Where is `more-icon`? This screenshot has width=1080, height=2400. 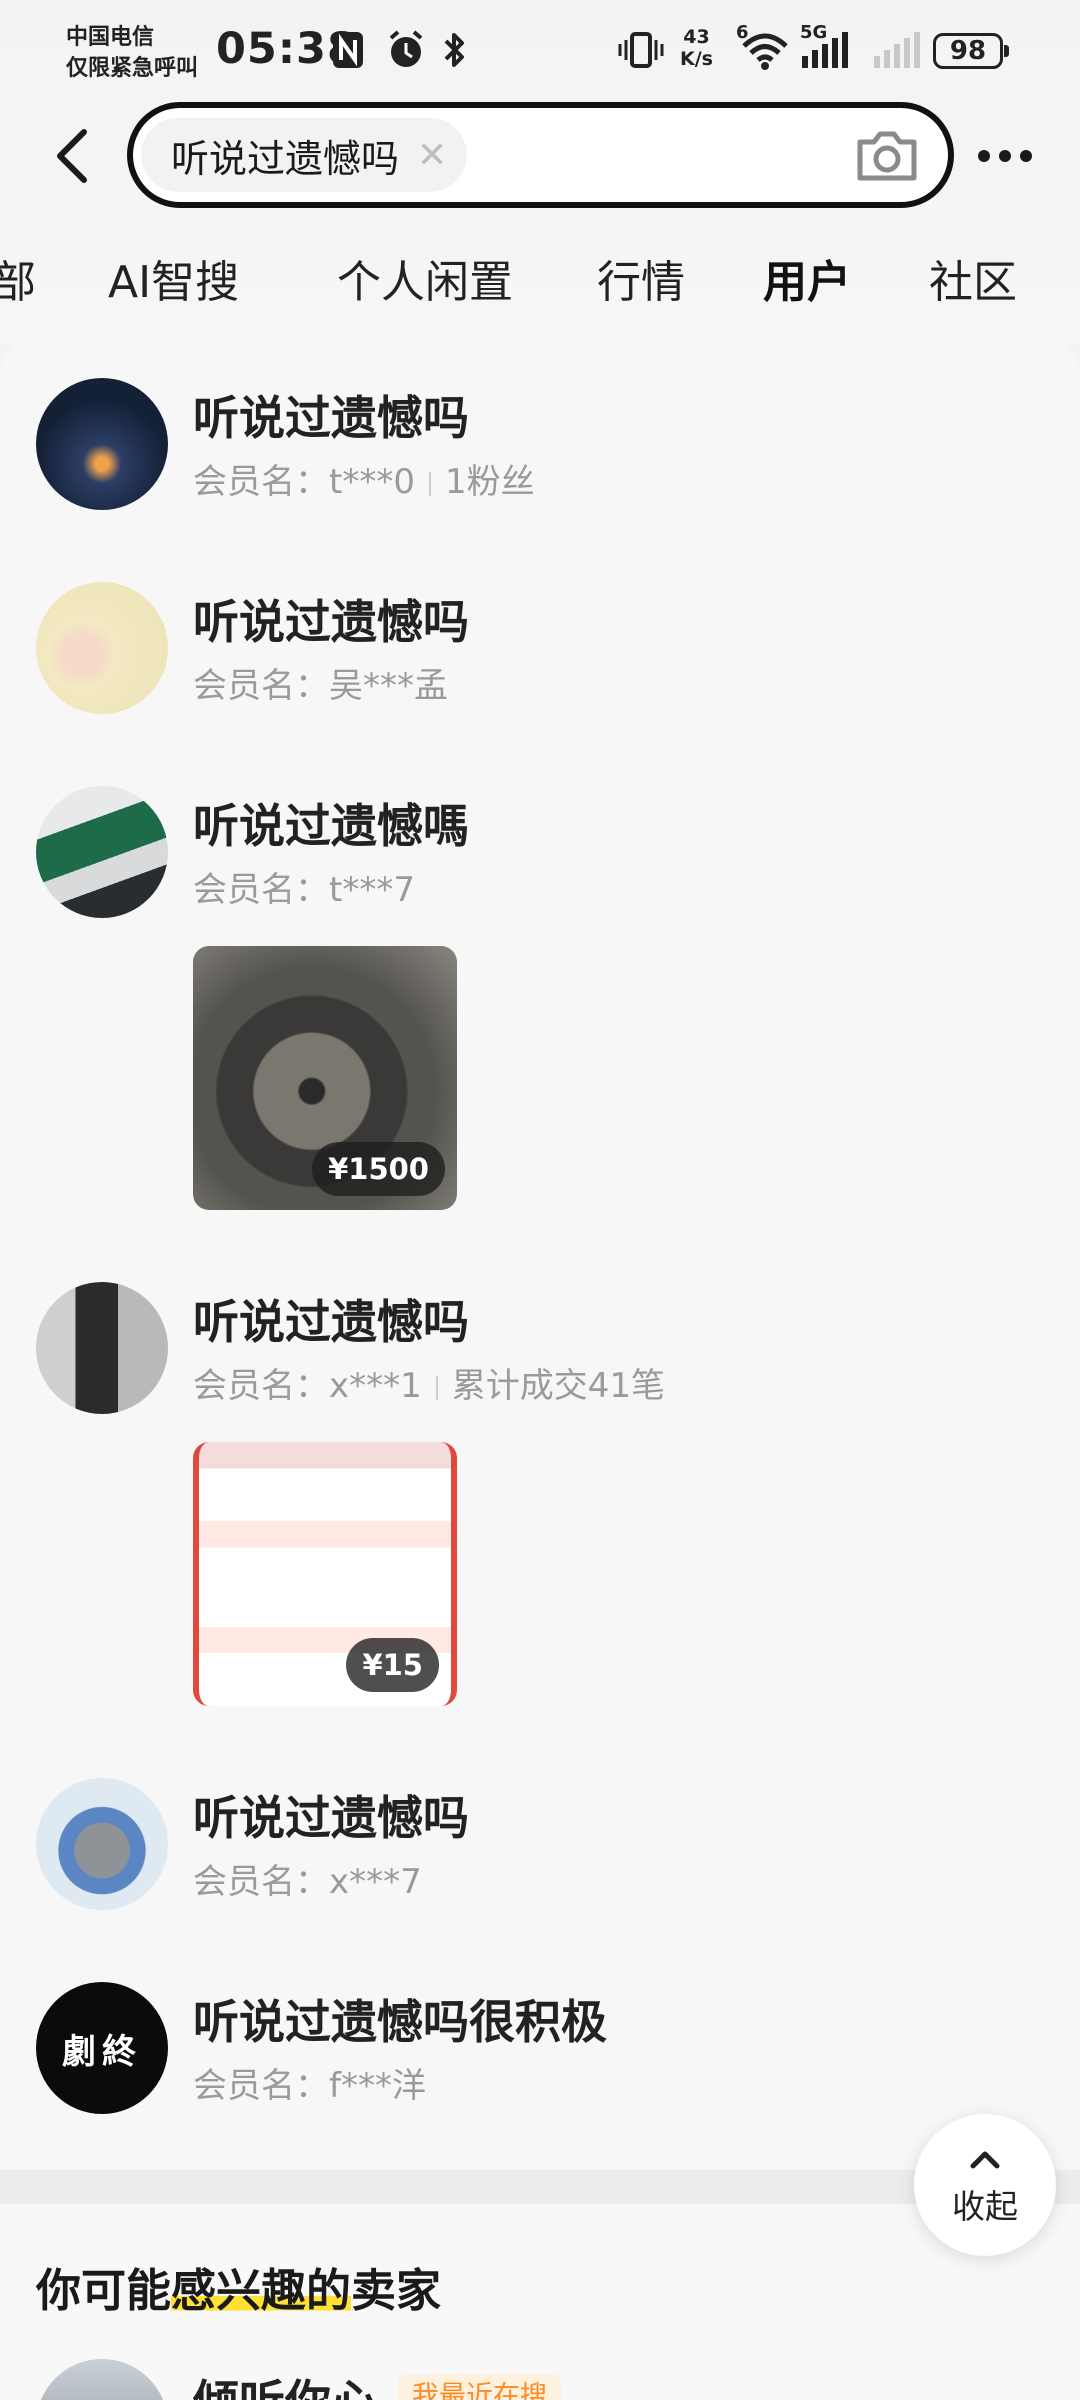
more-icon is located at coordinates (1005, 156).